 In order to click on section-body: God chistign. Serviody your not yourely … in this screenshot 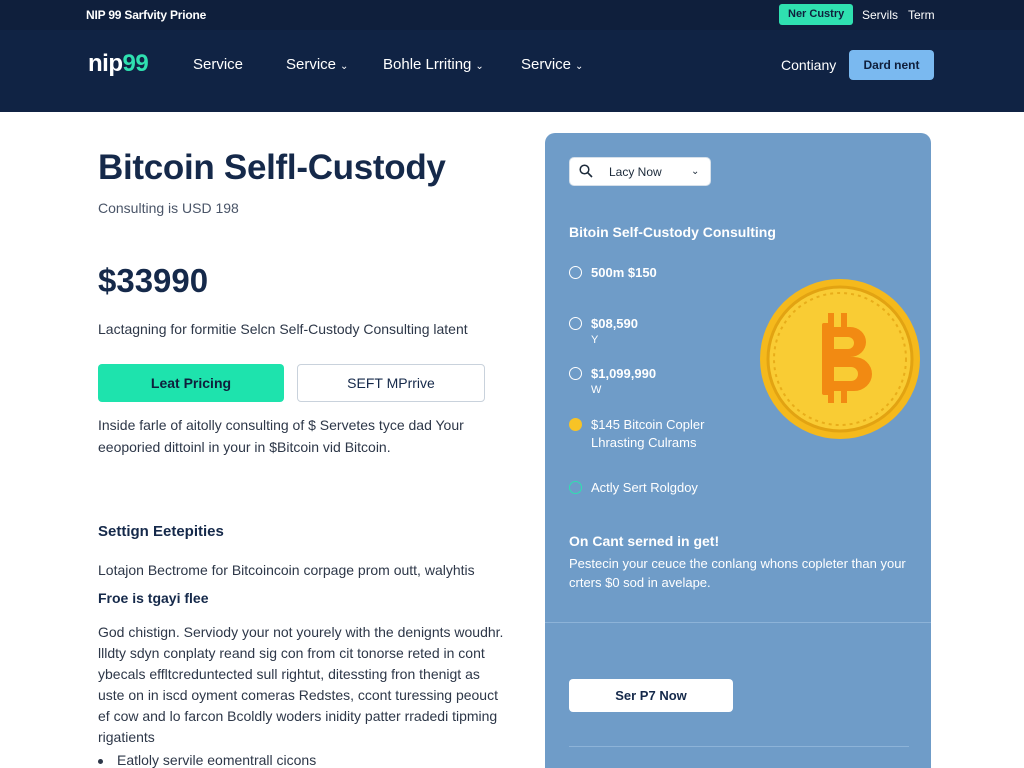, I will do `click(301, 684)`.